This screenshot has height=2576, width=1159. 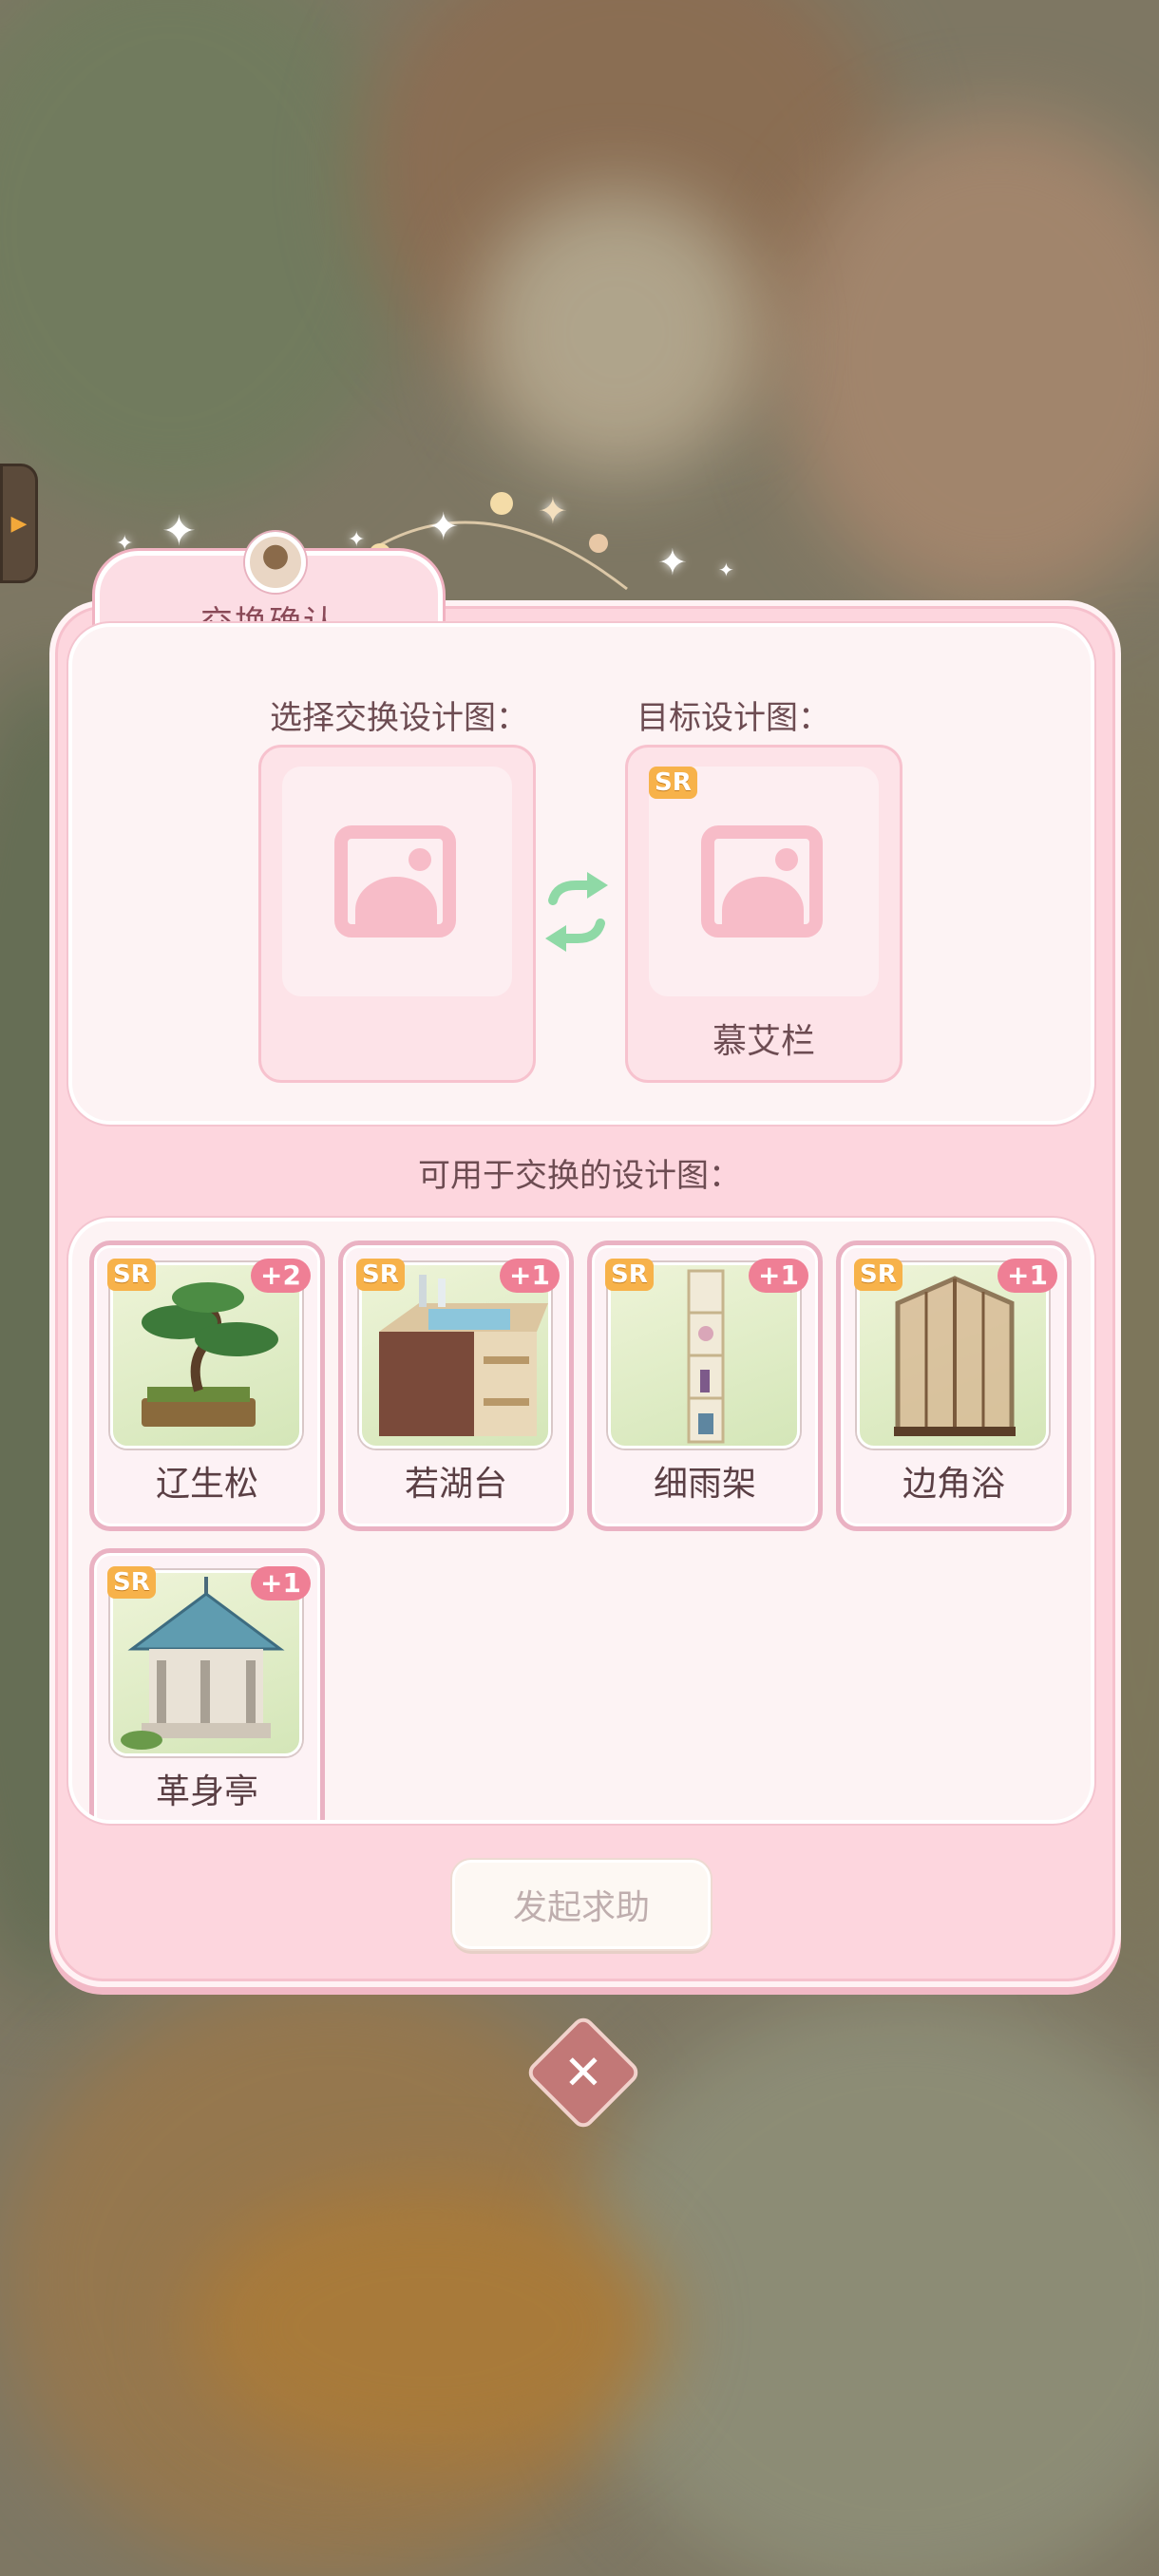 I want to click on blueprint-name: 辽生松, so click(x=206, y=1484).